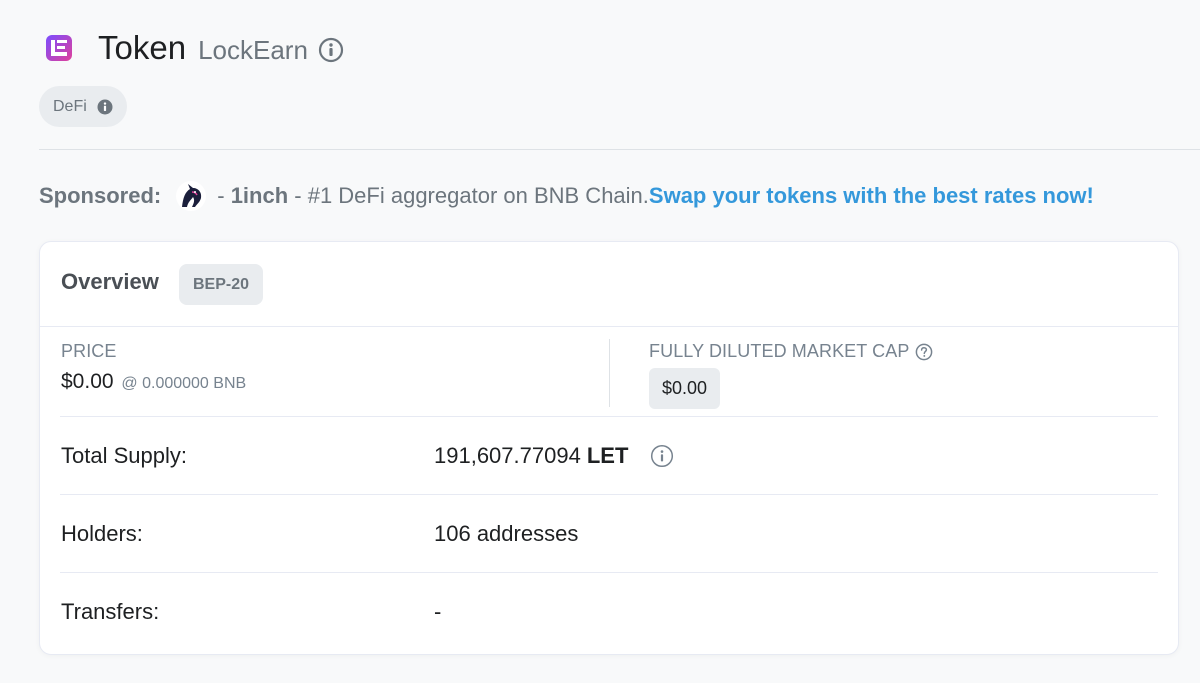 Image resolution: width=1200 pixels, height=683 pixels. What do you see at coordinates (507, 455) in the screenshot?
I see `total-supply-value: 191,607.77094` at bounding box center [507, 455].